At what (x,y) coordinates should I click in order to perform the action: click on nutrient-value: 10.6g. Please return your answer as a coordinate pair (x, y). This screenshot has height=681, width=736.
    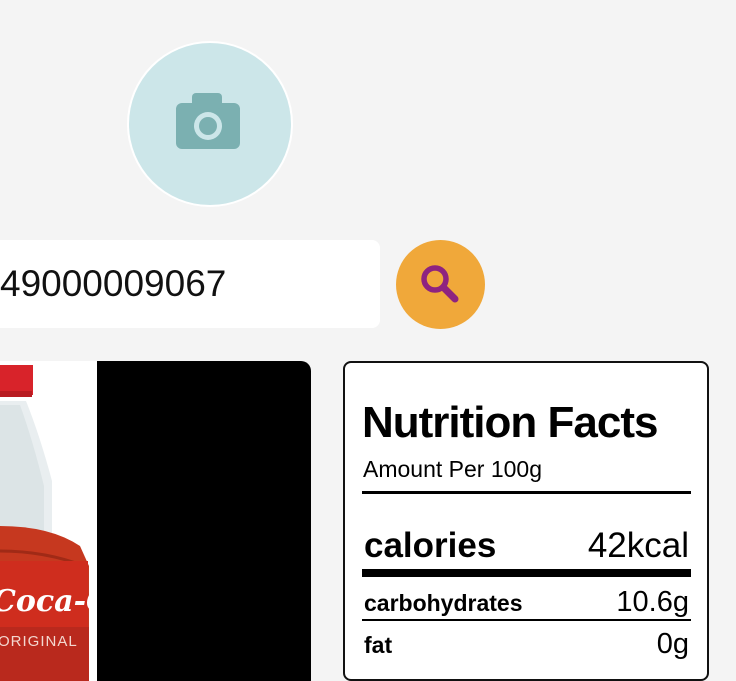
    Looking at the image, I should click on (652, 602).